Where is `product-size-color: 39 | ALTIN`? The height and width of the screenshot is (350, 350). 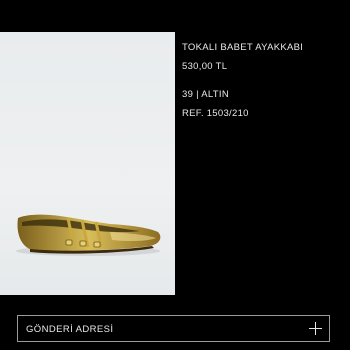
product-size-color: 39 | ALTIN is located at coordinates (206, 94).